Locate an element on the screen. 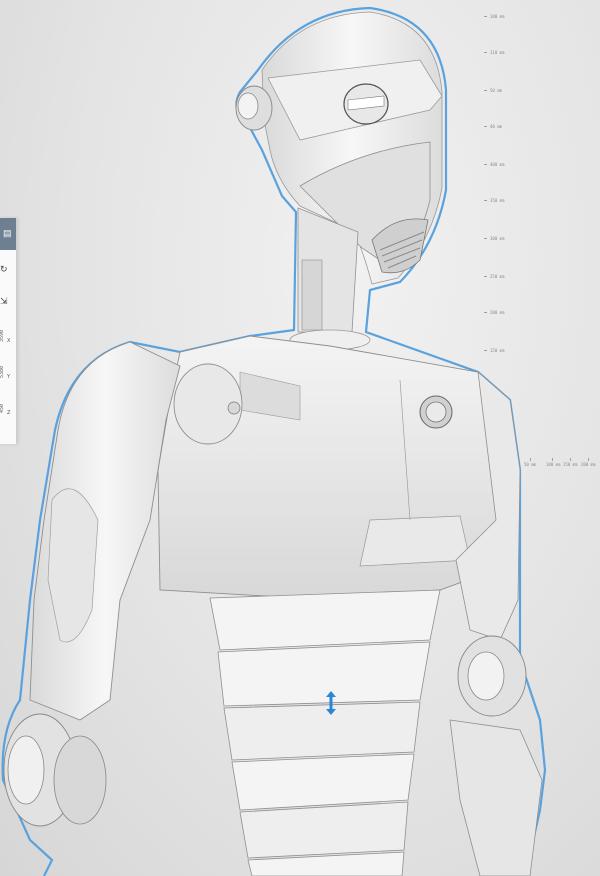  ruler-label: 250 mm is located at coordinates (497, 276).